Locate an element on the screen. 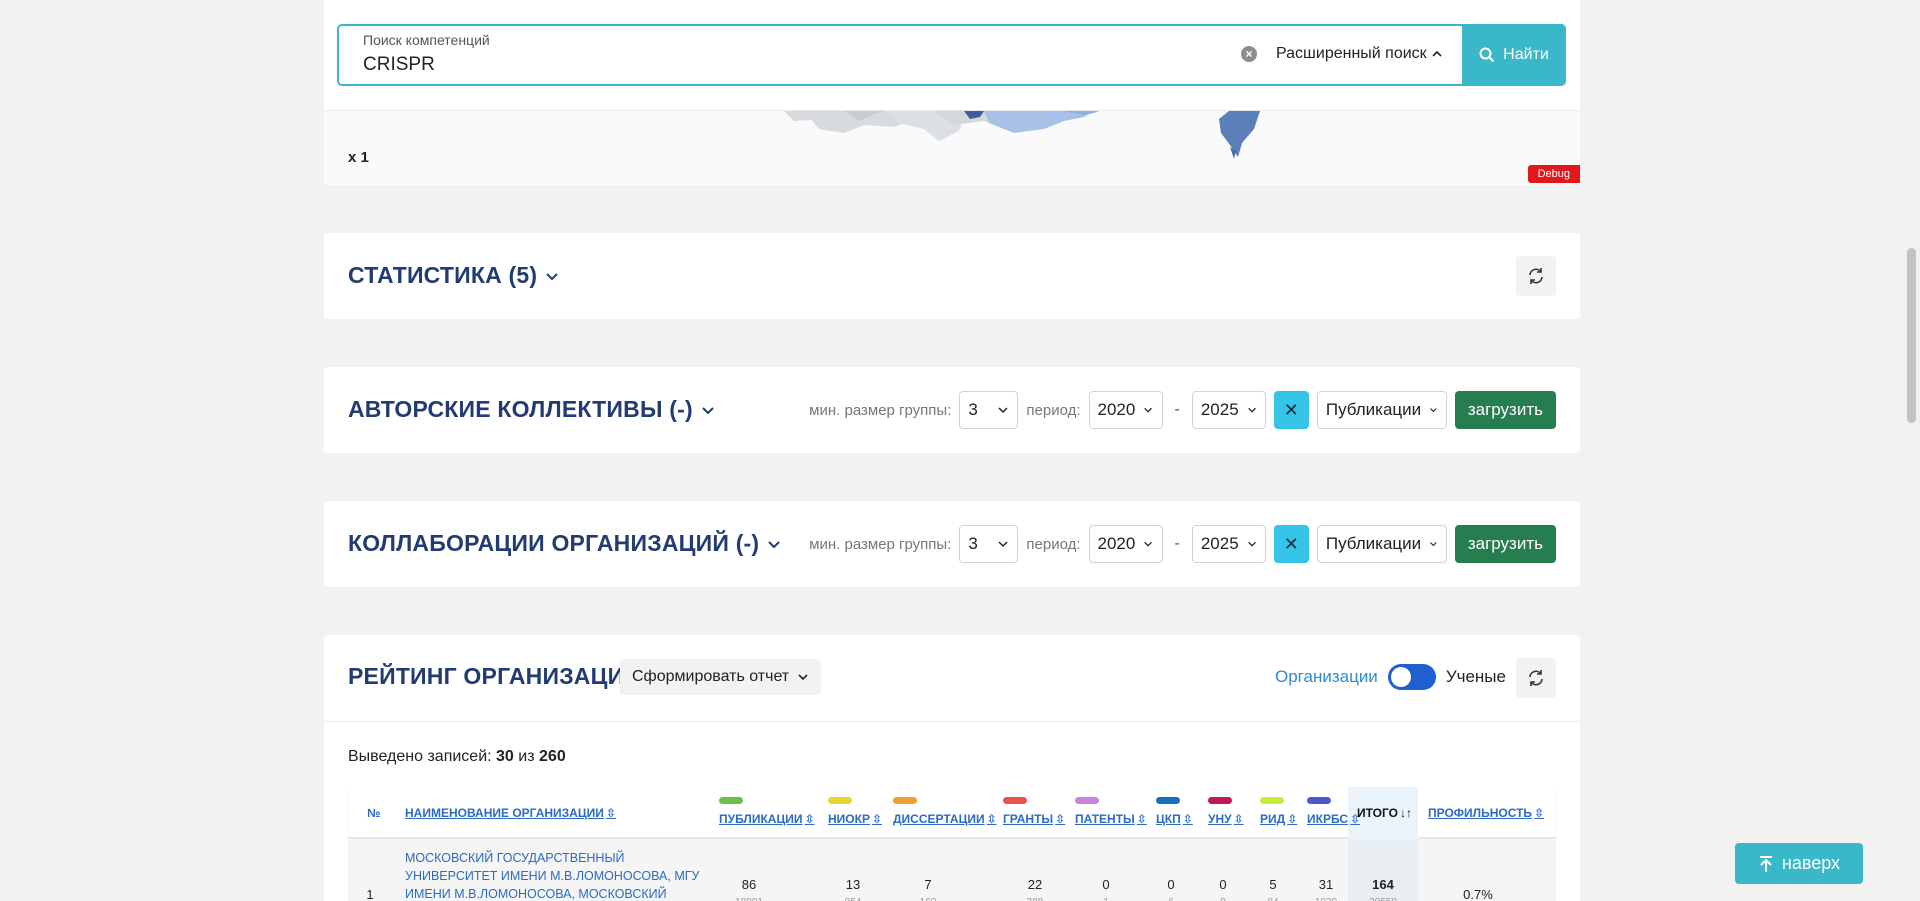 This screenshot has height=901, width=1920. col-ckp-label: ЦКП is located at coordinates (1168, 819).